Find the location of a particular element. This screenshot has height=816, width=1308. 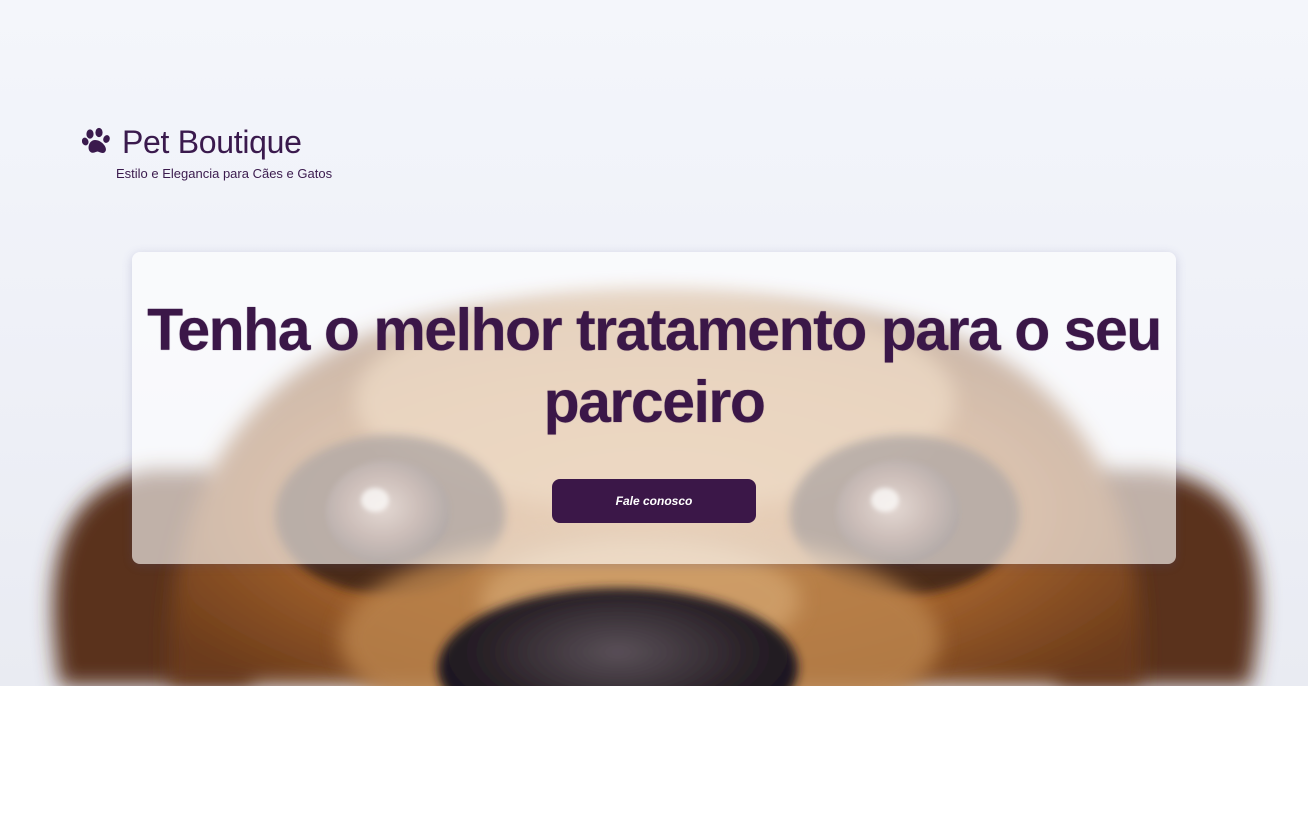

brand-tagline: Estilo e Elegancia para Cães e Gatos is located at coordinates (224, 173).